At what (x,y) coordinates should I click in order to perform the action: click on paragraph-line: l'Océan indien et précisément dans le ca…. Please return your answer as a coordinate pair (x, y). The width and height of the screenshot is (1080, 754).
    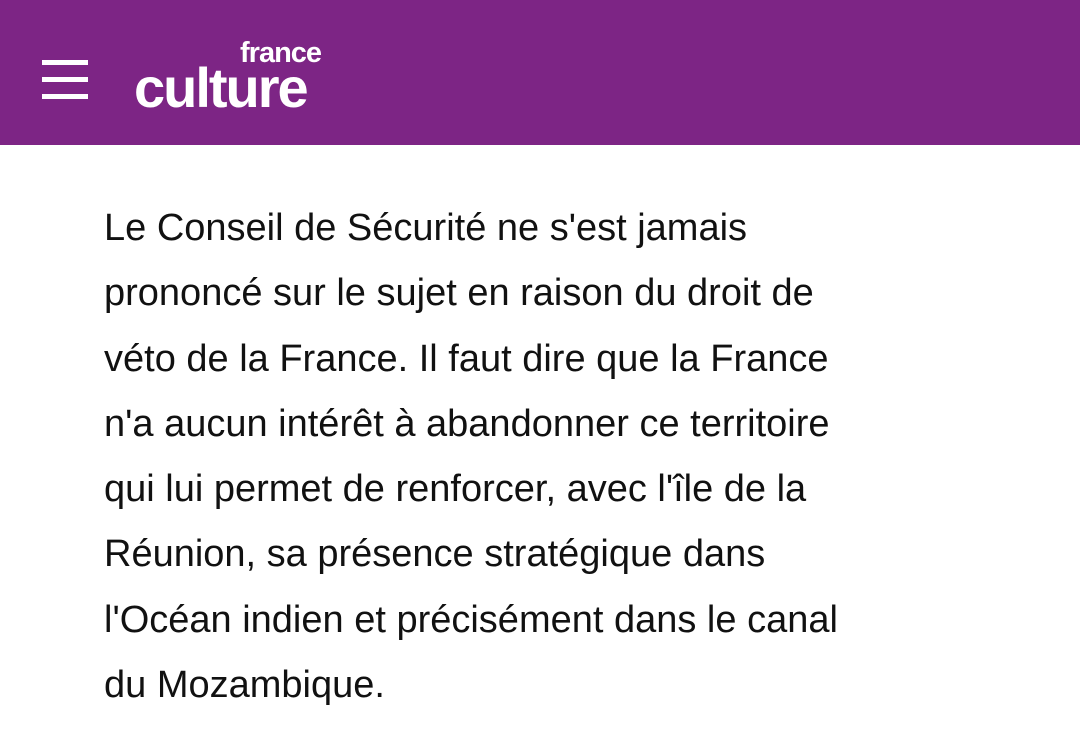
    Looking at the image, I should click on (471, 619).